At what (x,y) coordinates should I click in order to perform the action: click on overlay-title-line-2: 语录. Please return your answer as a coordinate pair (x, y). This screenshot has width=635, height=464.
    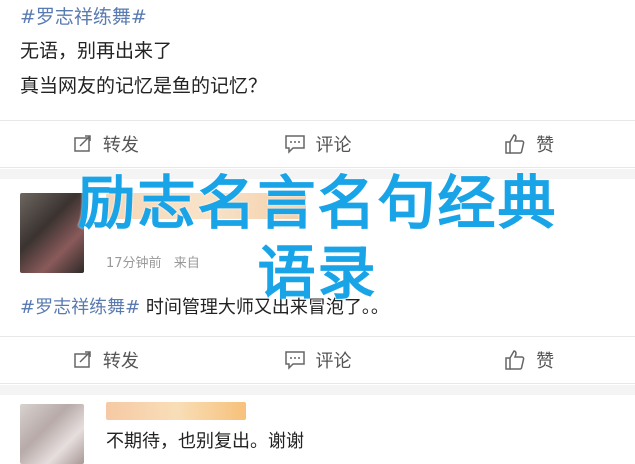
    Looking at the image, I should click on (317, 273).